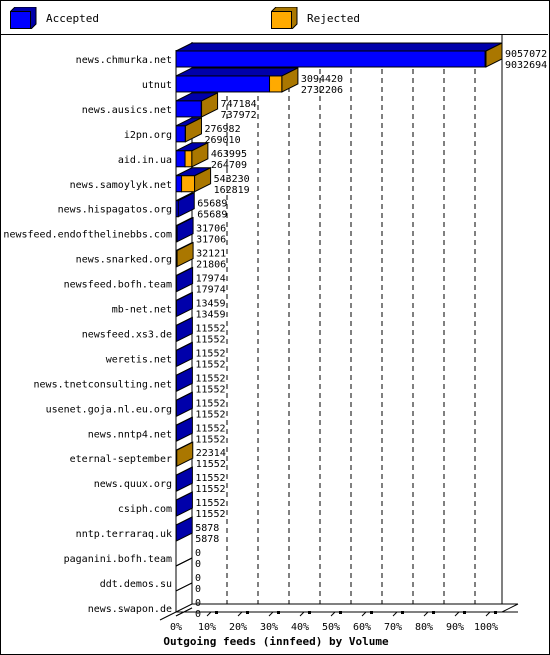 Image resolution: width=550 pixels, height=655 pixels. What do you see at coordinates (211, 453) in the screenshot?
I see `value-label-offered: 22314` at bounding box center [211, 453].